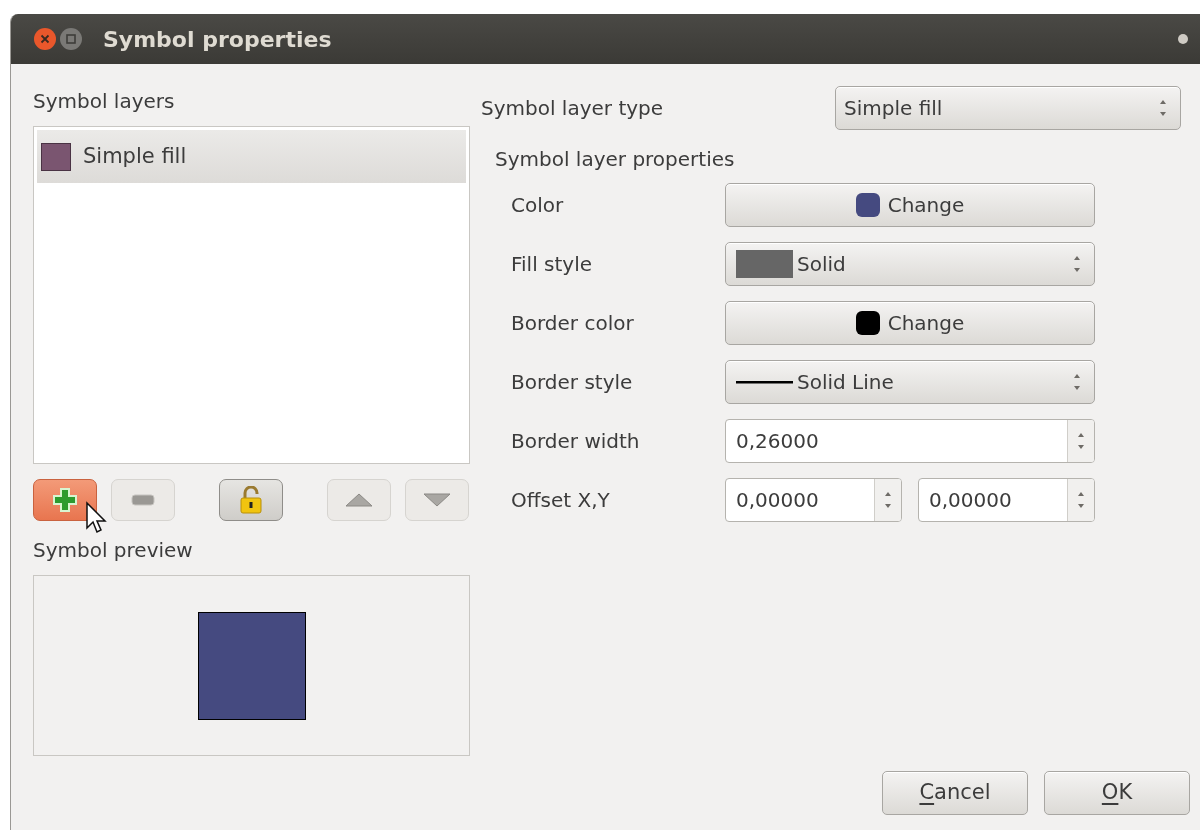 Image resolution: width=1200 pixels, height=830 pixels. Describe the element at coordinates (1183, 39) in the screenshot. I see `menu-dot-icon` at that location.